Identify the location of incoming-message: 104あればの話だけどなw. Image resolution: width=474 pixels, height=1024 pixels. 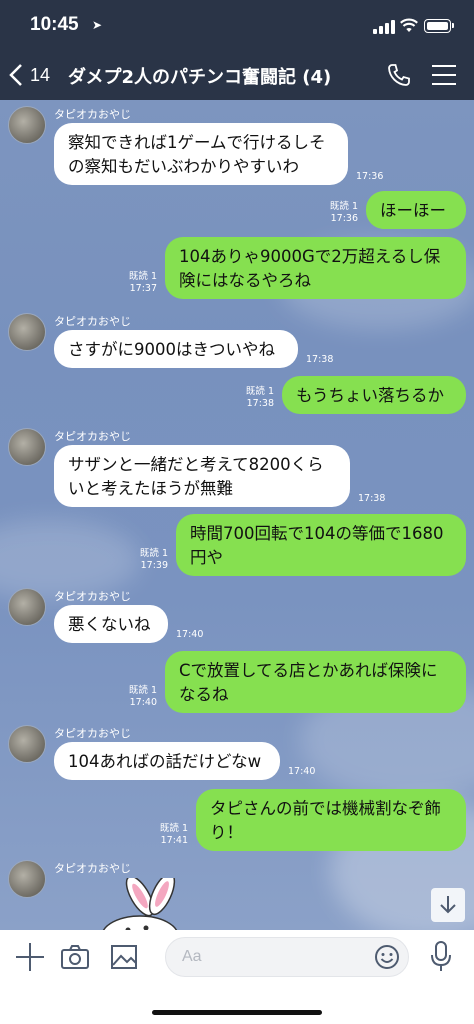
(167, 761).